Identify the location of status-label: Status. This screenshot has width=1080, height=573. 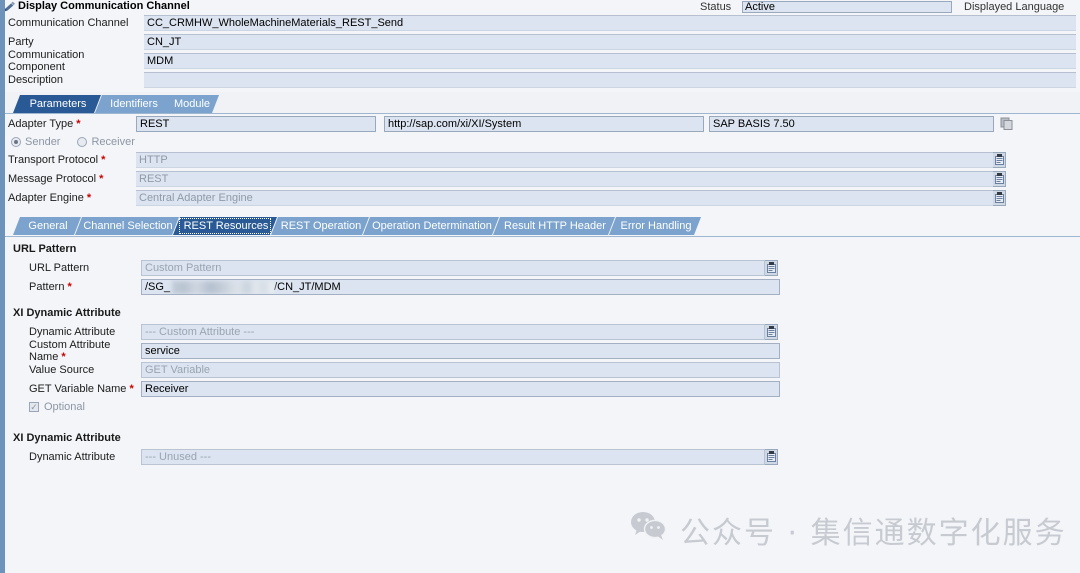
(716, 6).